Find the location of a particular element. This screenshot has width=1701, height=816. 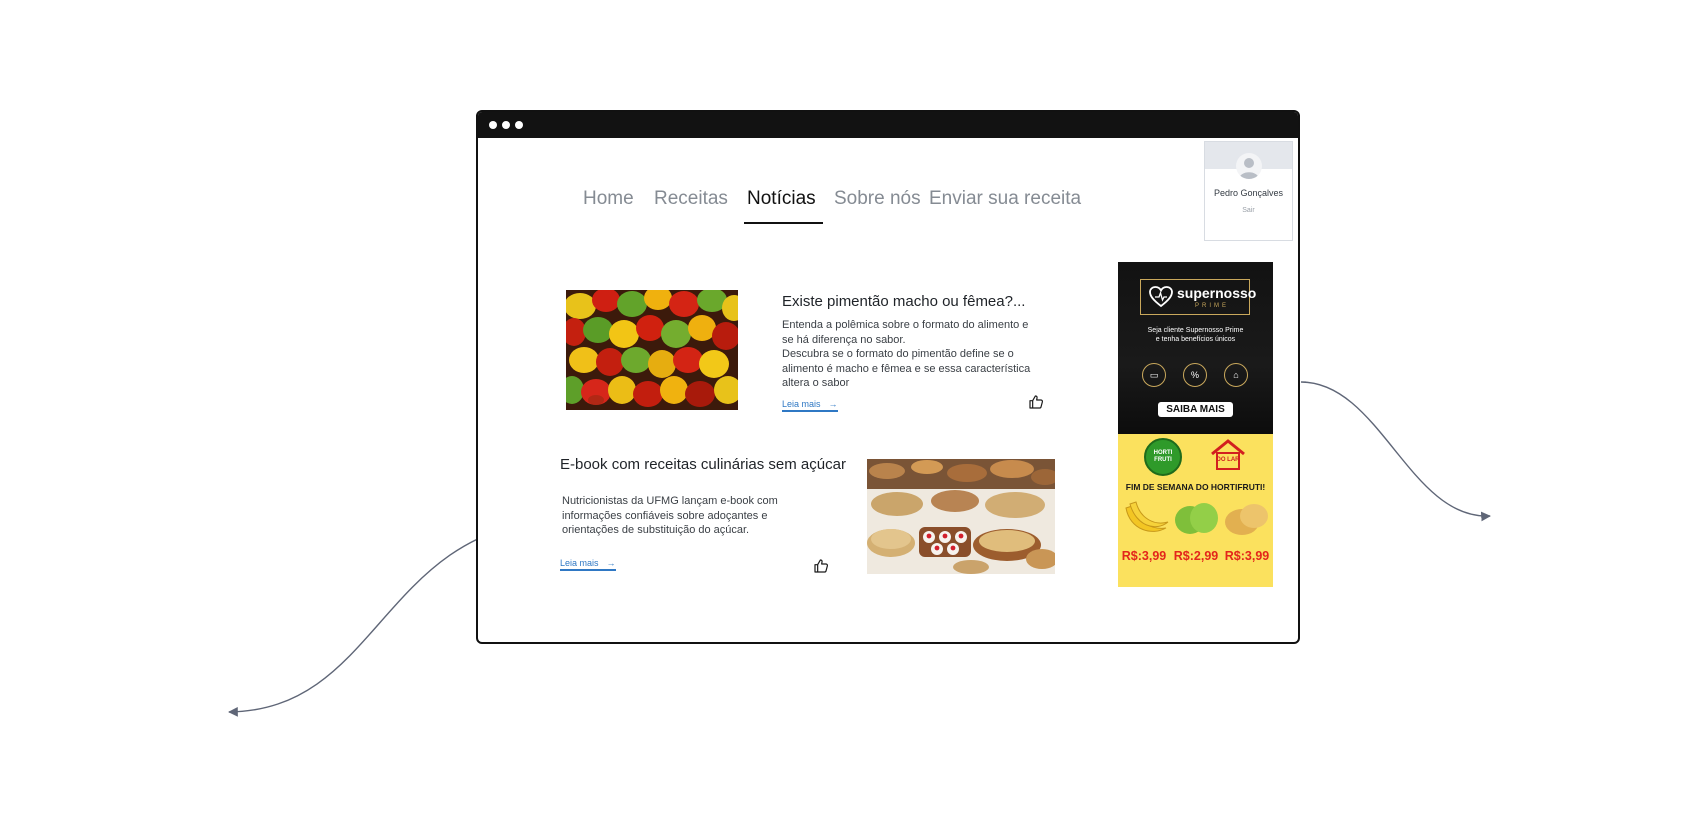

user-name: Pedro Gonçalves is located at coordinates (1248, 193).